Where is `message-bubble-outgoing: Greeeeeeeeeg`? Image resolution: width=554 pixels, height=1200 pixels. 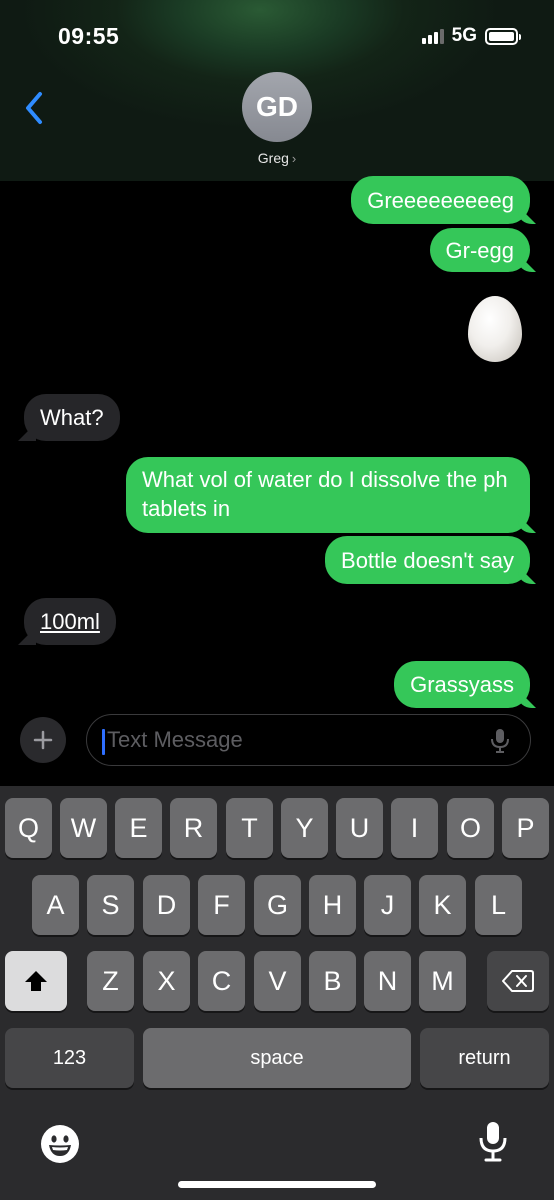 message-bubble-outgoing: Greeeeeeeeeg is located at coordinates (440, 200).